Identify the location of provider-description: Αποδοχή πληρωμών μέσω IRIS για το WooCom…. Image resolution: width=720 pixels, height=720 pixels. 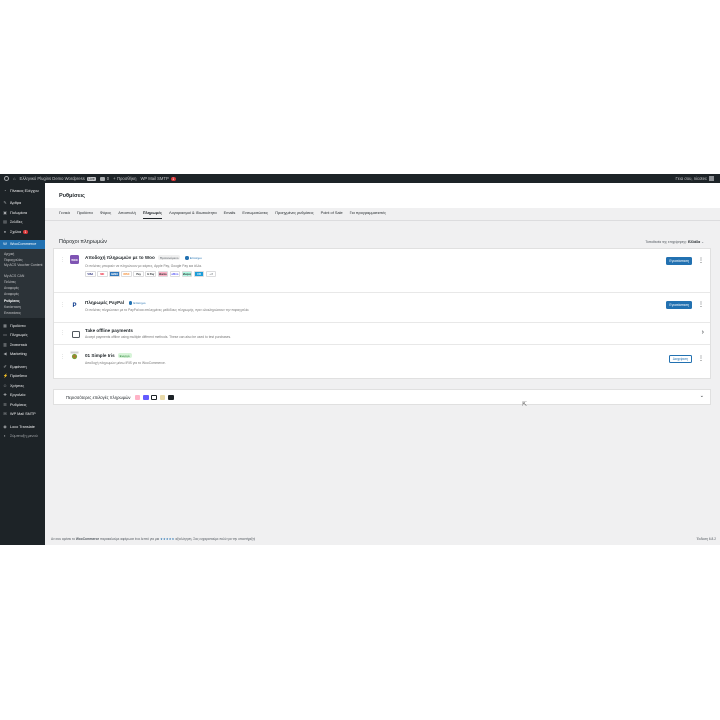
(125, 363).